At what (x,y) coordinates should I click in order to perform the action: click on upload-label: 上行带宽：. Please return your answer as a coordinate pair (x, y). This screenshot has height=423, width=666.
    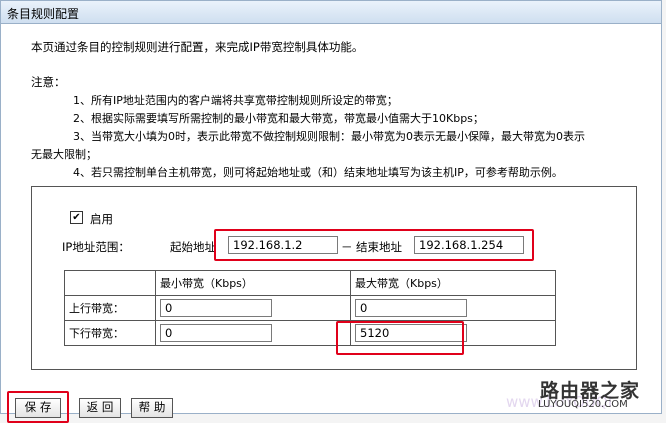
    Looking at the image, I should click on (110, 308).